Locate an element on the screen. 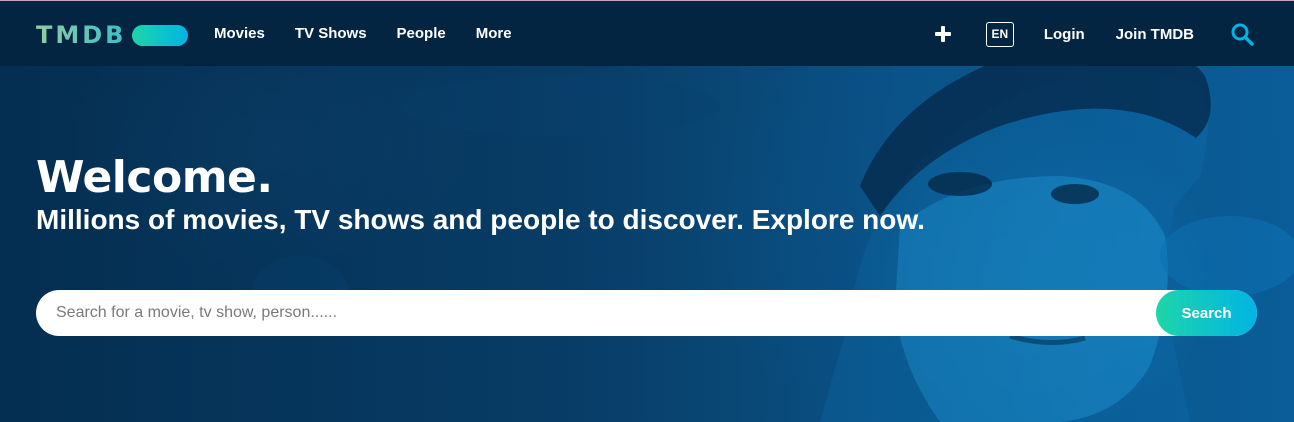  nav-people: People is located at coordinates (421, 34).